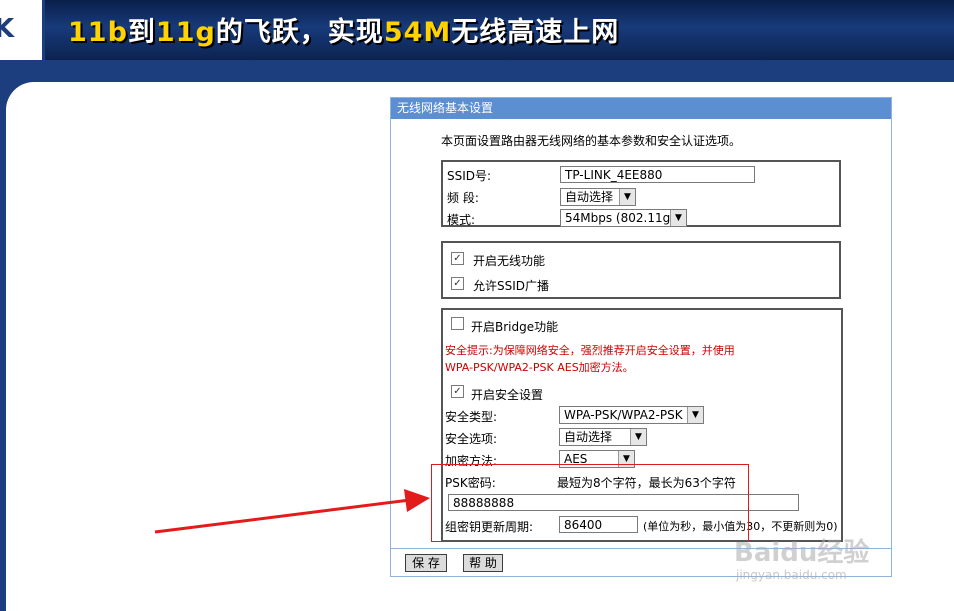 This screenshot has height=611, width=954. What do you see at coordinates (623, 415) in the screenshot?
I see `security-type-value: WPA-PSK/WPA2-PSK` at bounding box center [623, 415].